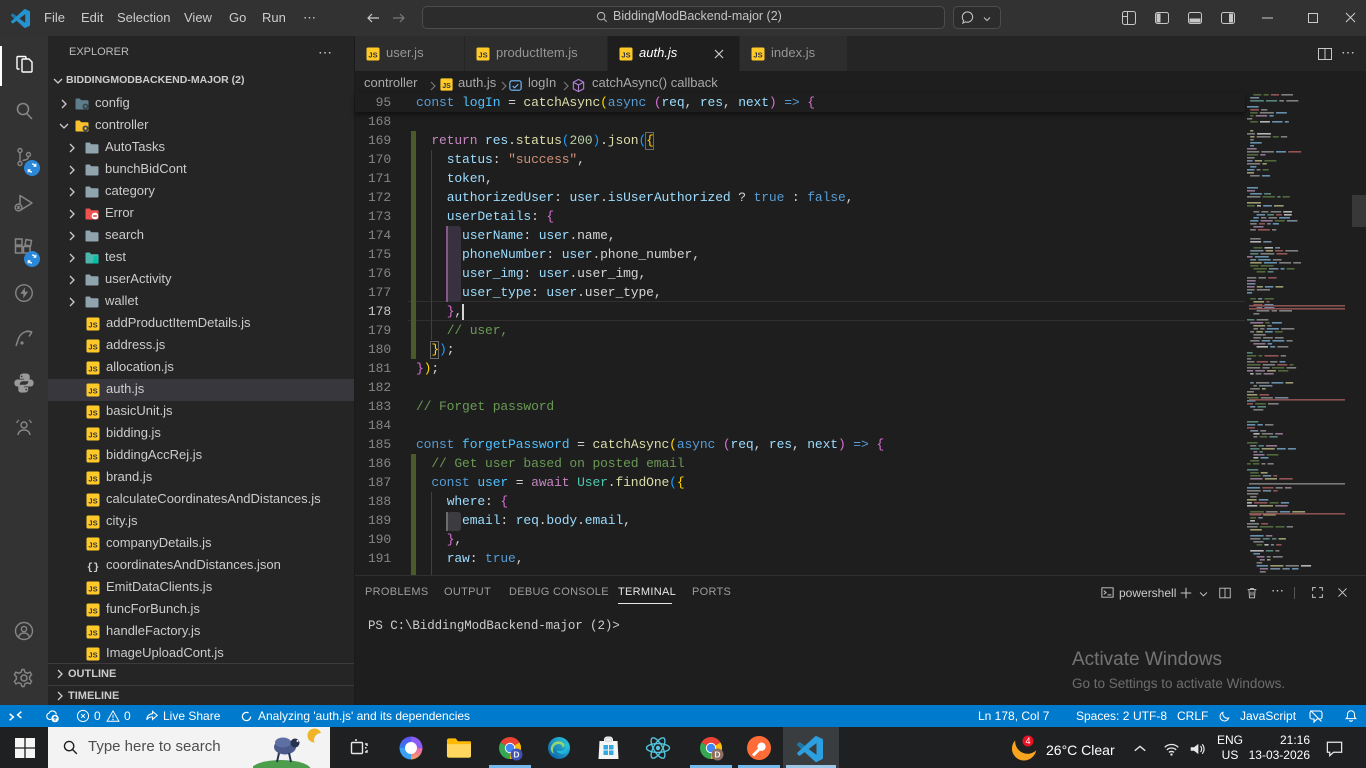  Describe the element at coordinates (1027, 741) in the screenshot. I see `svg-text: 4` at that location.